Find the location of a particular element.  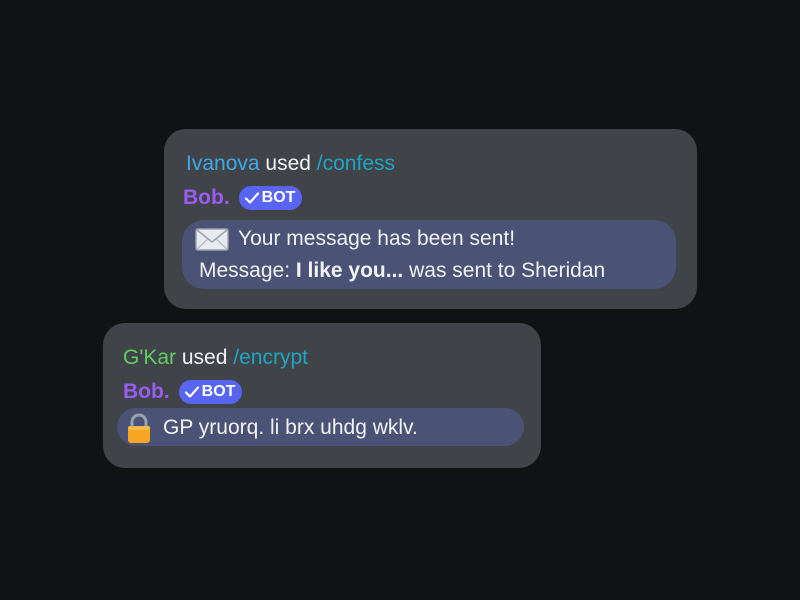

response-line-1: Your message has been sent! is located at coordinates (354, 239).